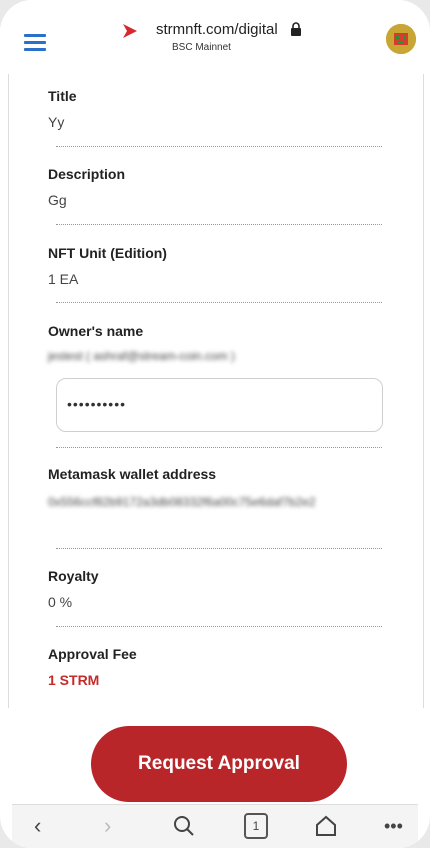  What do you see at coordinates (219, 405) in the screenshot?
I see `password-field: ••••••••••` at bounding box center [219, 405].